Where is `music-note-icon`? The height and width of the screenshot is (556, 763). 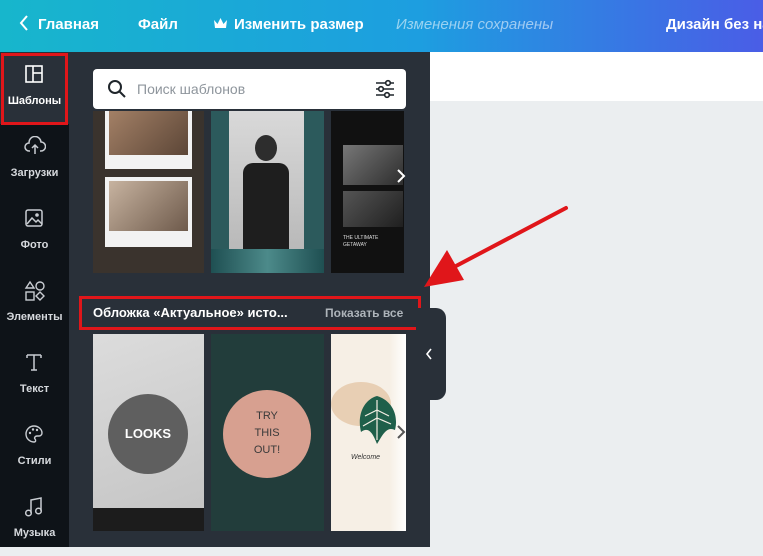
music-note-icon is located at coordinates (33, 507).